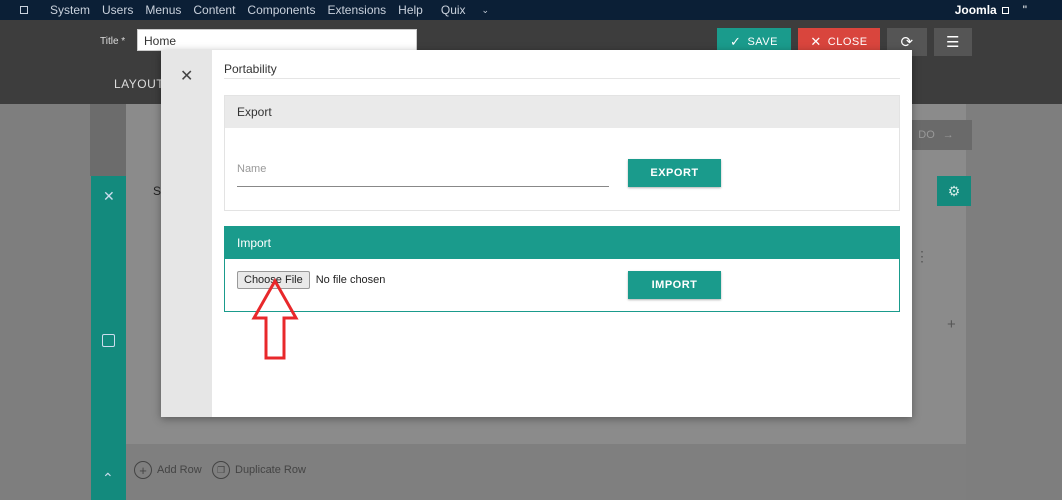 The height and width of the screenshot is (500, 1062). Describe the element at coordinates (847, 42) in the screenshot. I see `close-label: CLOSE` at that location.